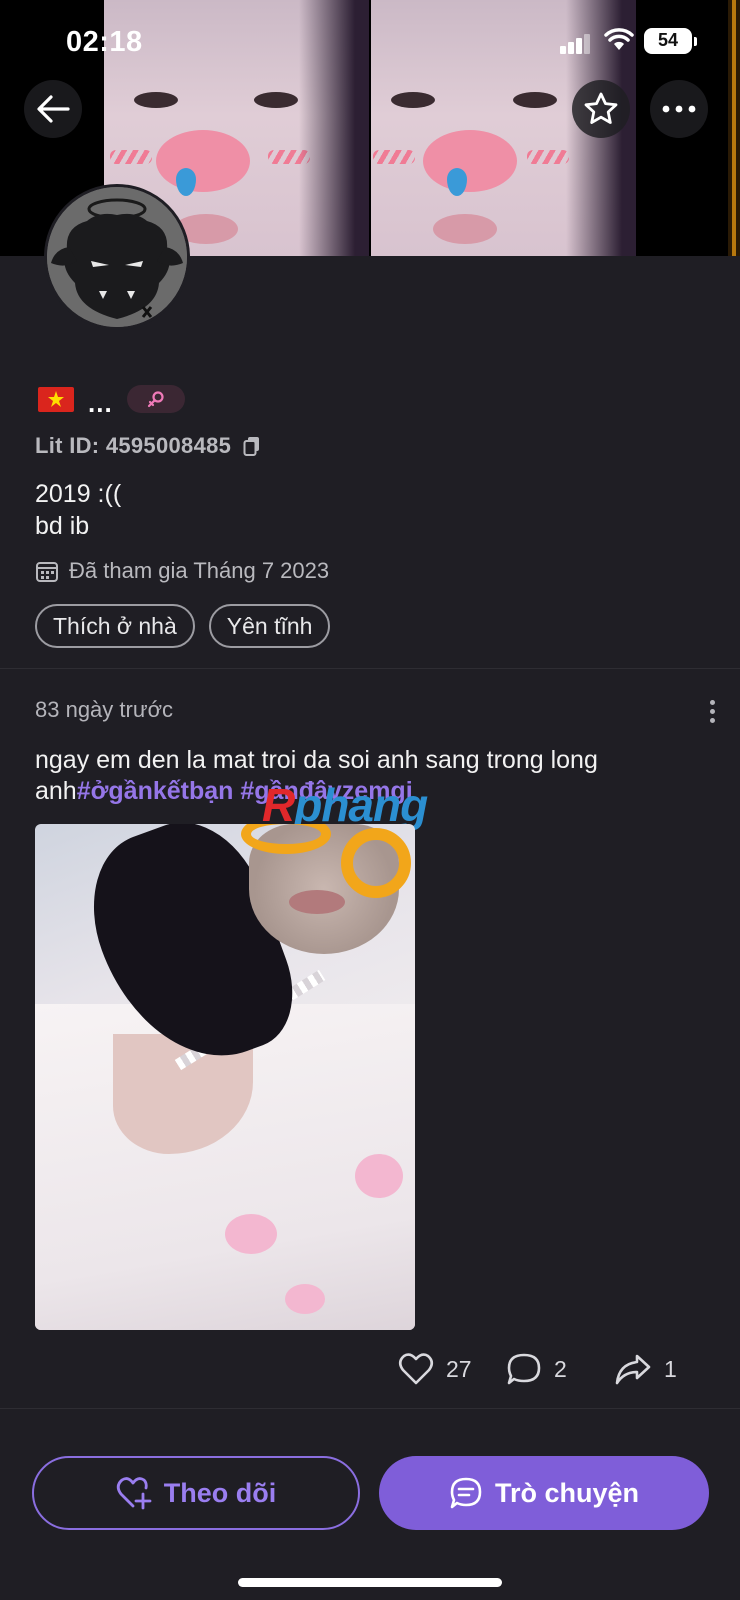  I want to click on post-timestamp: 83 ngày trước, so click(104, 709).